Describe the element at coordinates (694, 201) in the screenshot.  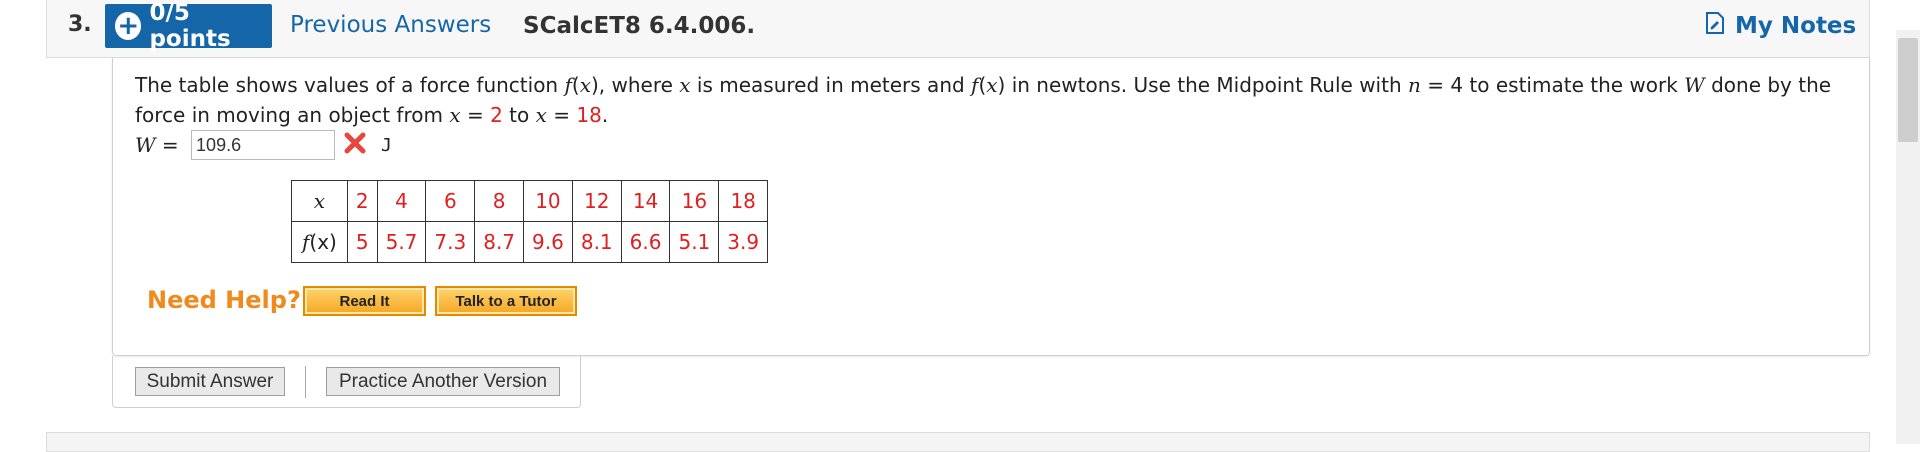
I see `x-cell: 16` at that location.